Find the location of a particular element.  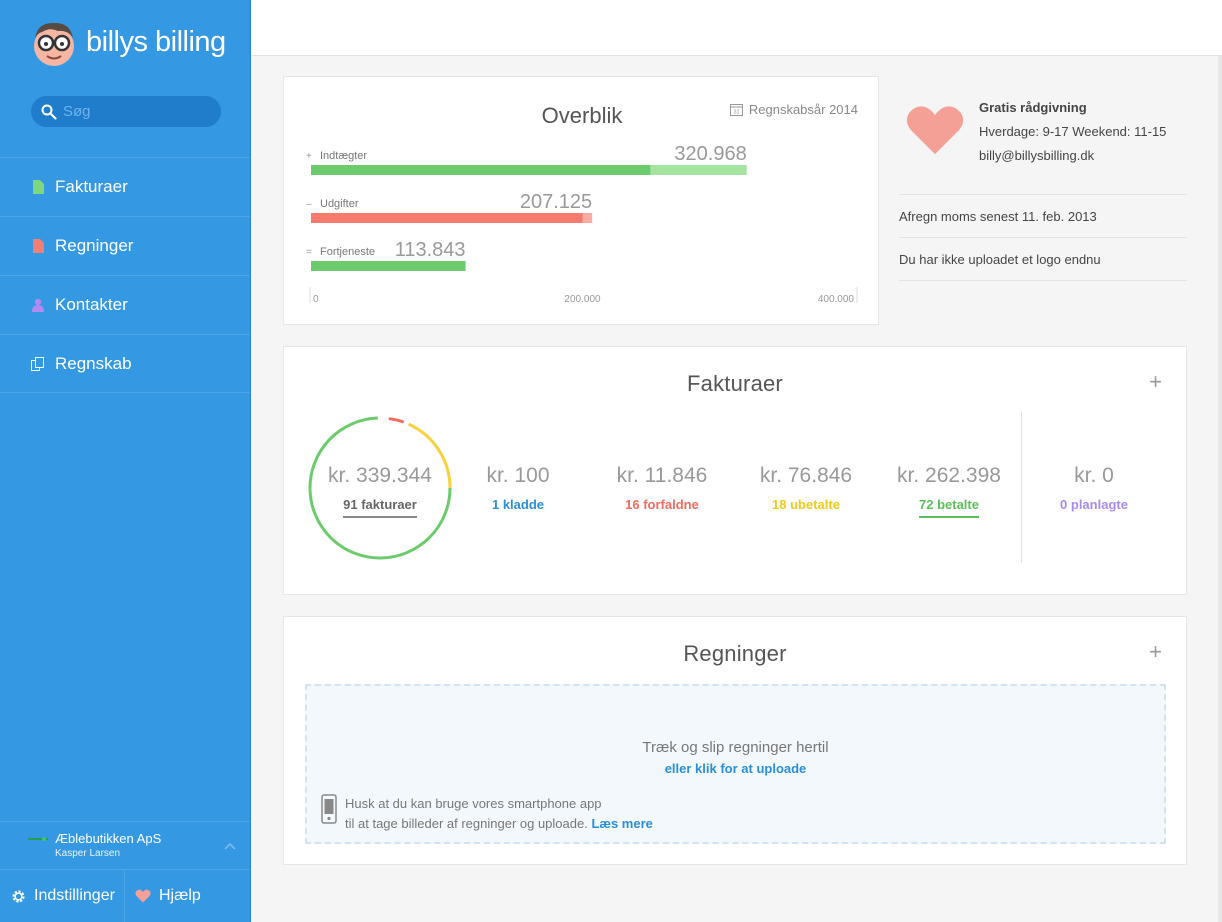

stat-amount: kr. 11.846 is located at coordinates (662, 475).